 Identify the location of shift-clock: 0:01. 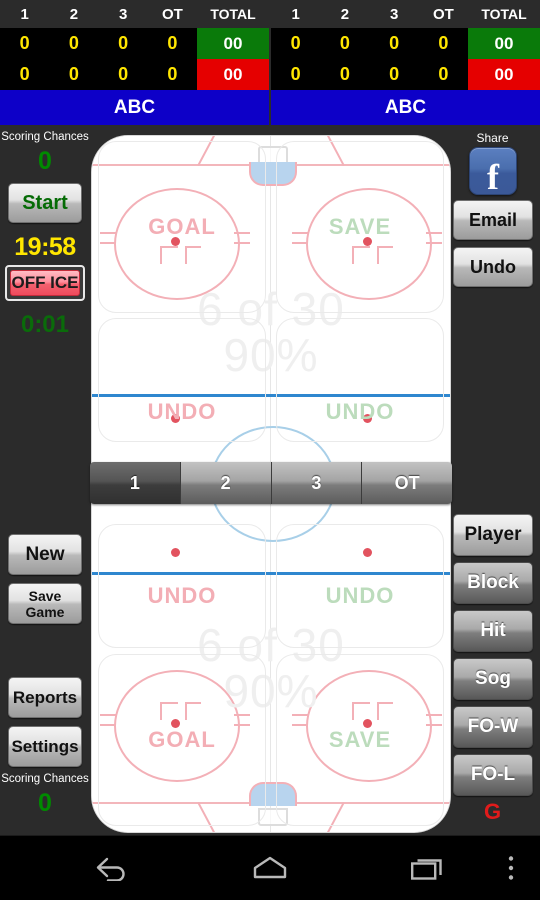
(45, 325).